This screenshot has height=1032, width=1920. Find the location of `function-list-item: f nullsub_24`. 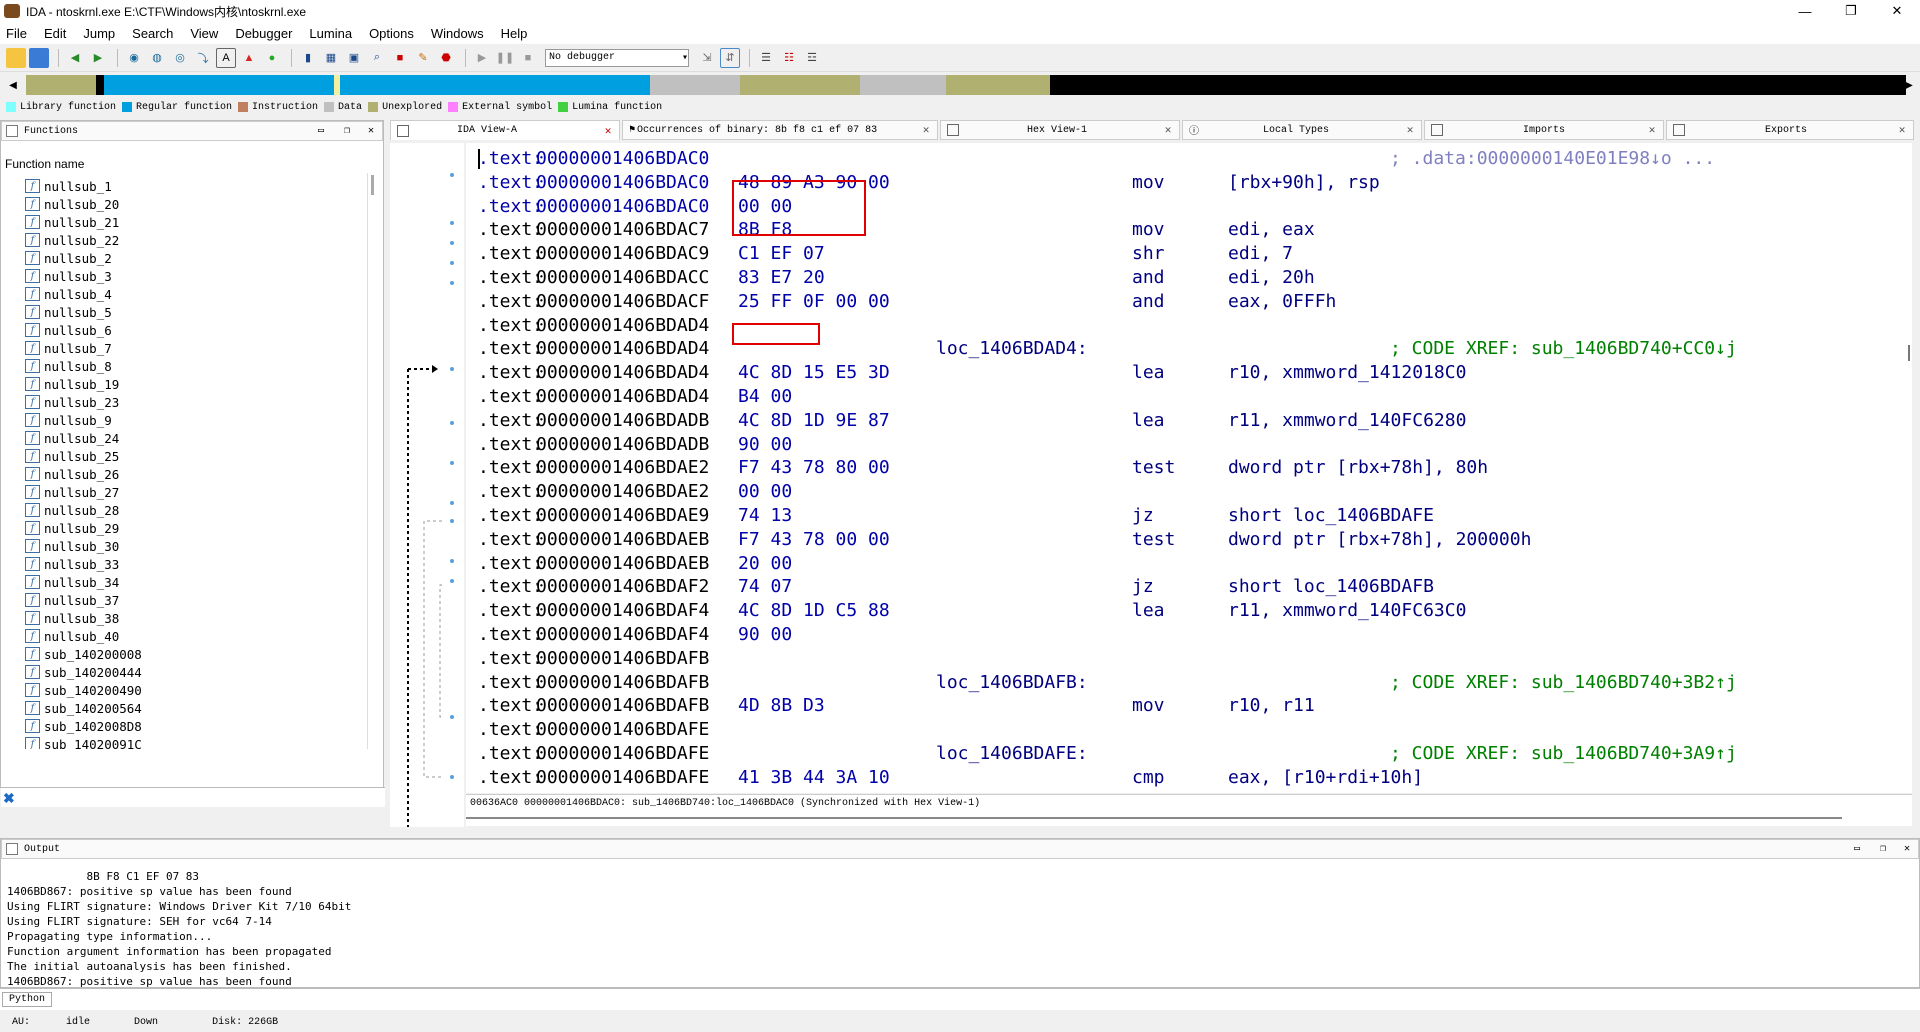

function-list-item: f nullsub_24 is located at coordinates (195, 438).